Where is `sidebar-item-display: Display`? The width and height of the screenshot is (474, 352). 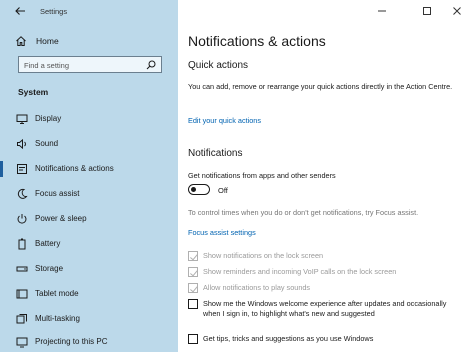
sidebar-item-display: Display is located at coordinates (89, 119).